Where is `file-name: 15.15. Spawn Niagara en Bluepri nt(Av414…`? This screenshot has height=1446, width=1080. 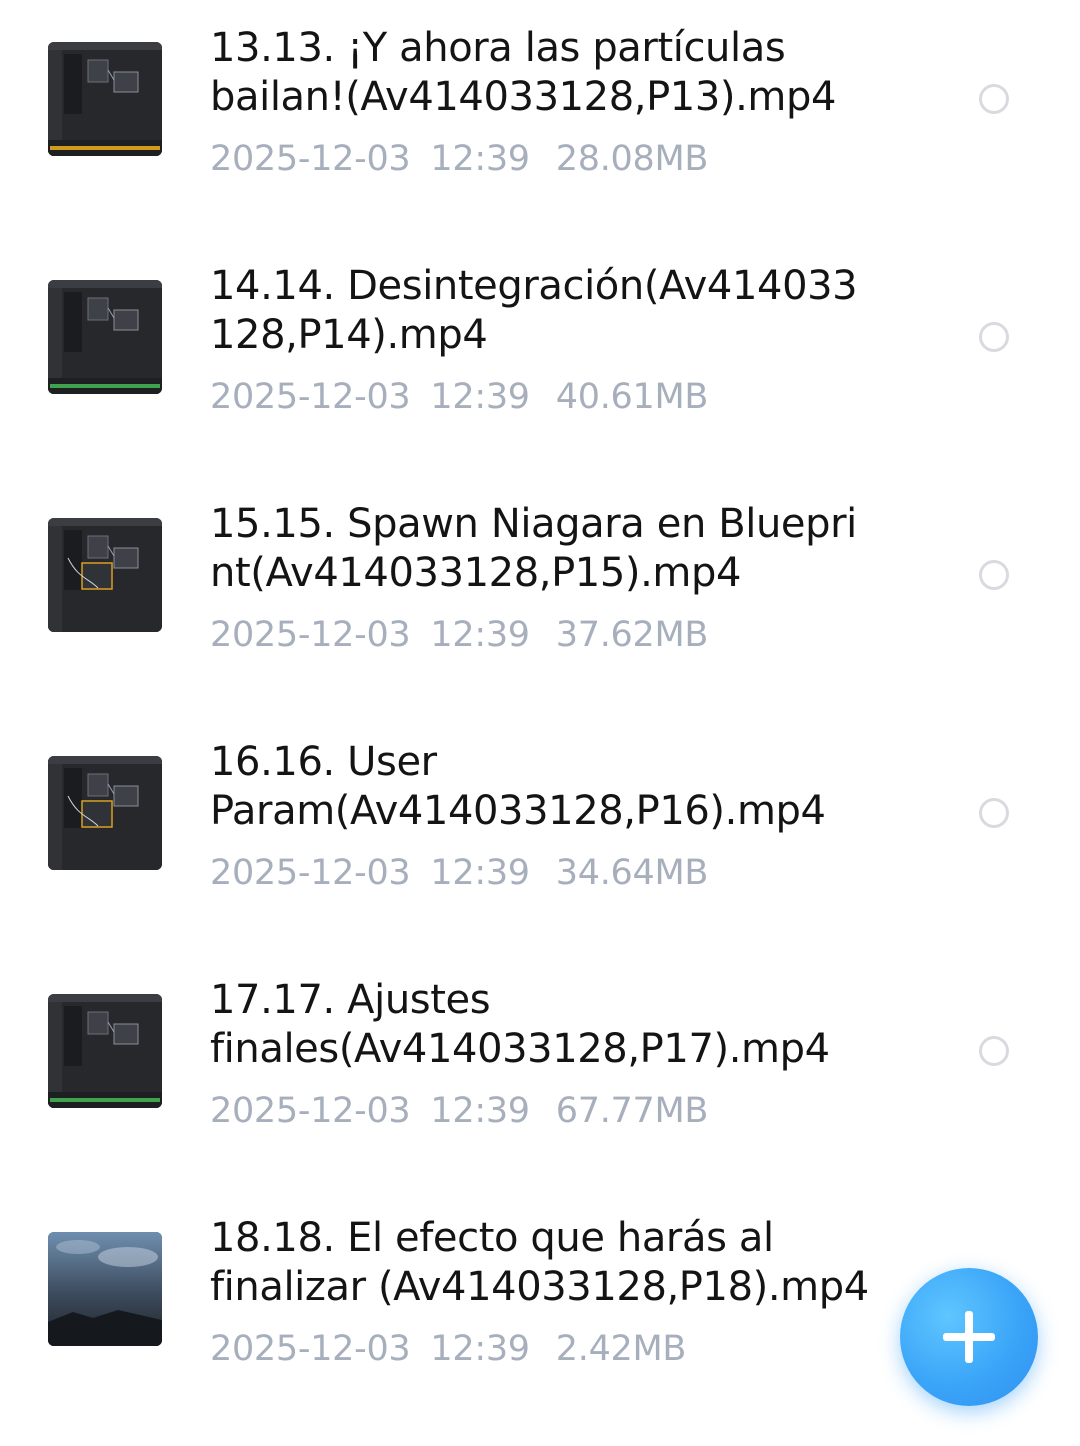 file-name: 15.15. Spawn Niagara en Bluepri nt(Av414… is located at coordinates (533, 548).